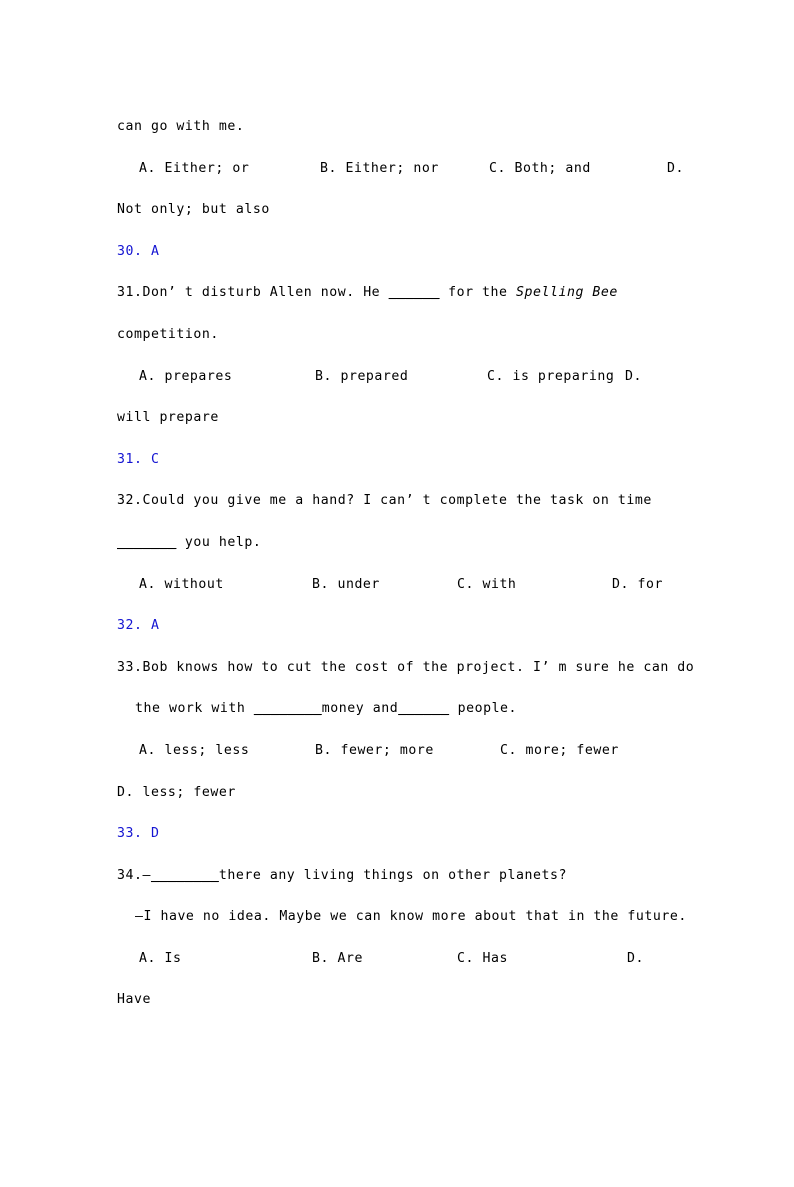 This screenshot has width=794, height=1187. What do you see at coordinates (397, 585) in the screenshot?
I see `q32-options-row: A. without B. under C. with D. for` at bounding box center [397, 585].